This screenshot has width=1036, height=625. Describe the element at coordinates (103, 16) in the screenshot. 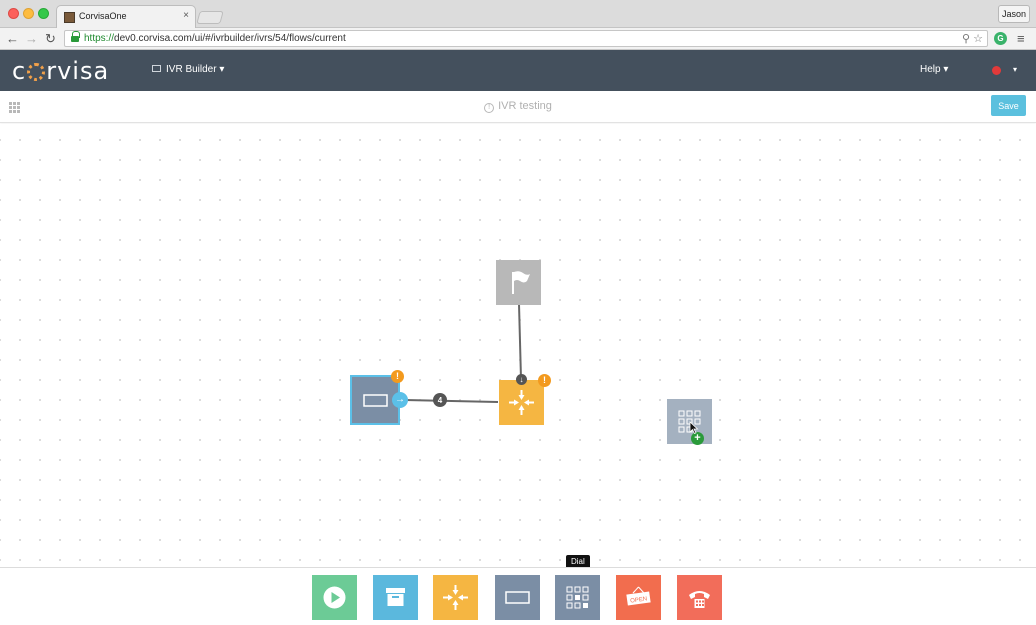

I see `tab-title: CorvisaOne` at that location.